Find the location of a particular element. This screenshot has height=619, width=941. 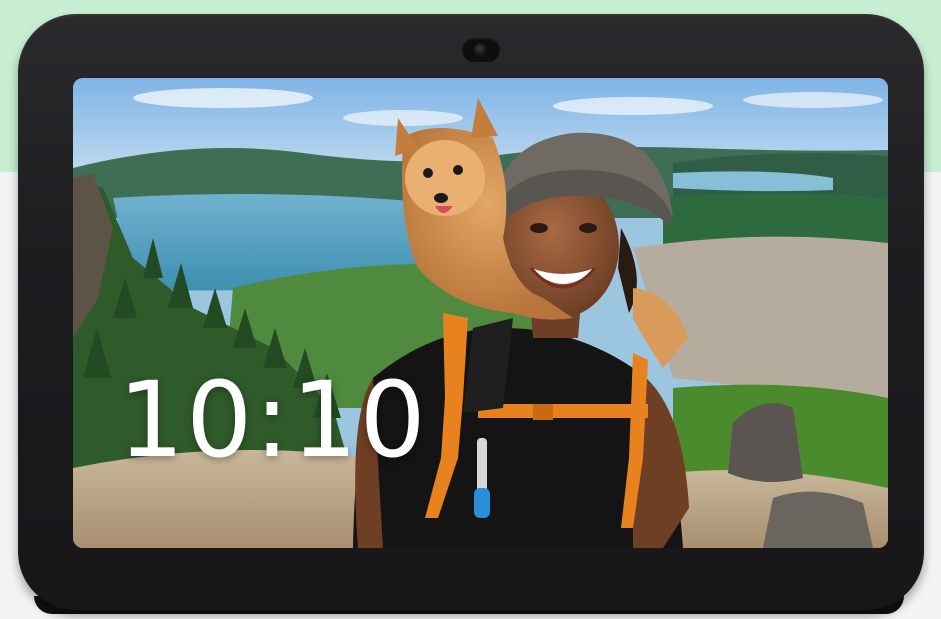

camera-icon is located at coordinates (481, 50).